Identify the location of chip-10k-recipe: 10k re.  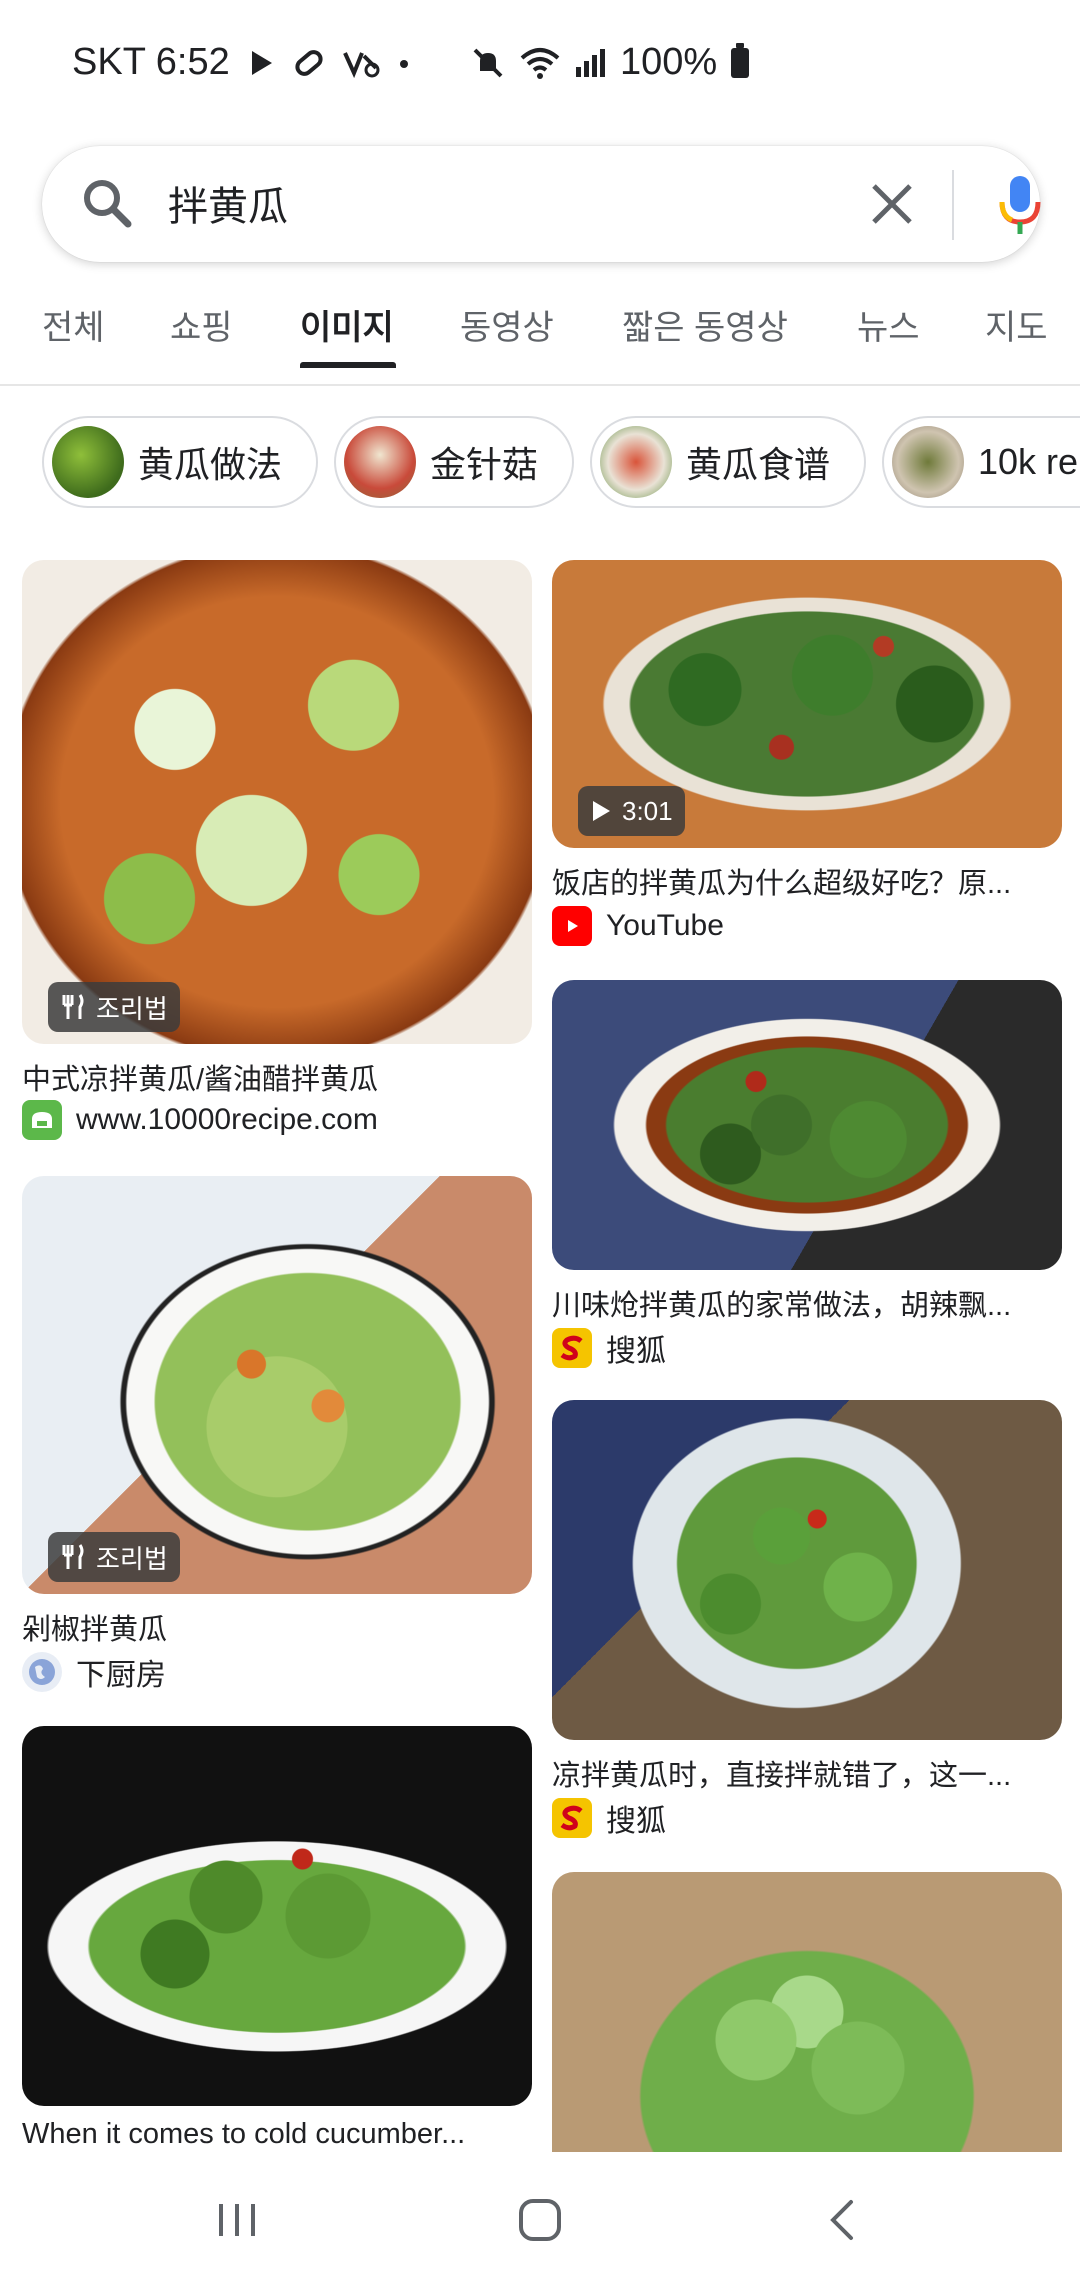
(981, 462).